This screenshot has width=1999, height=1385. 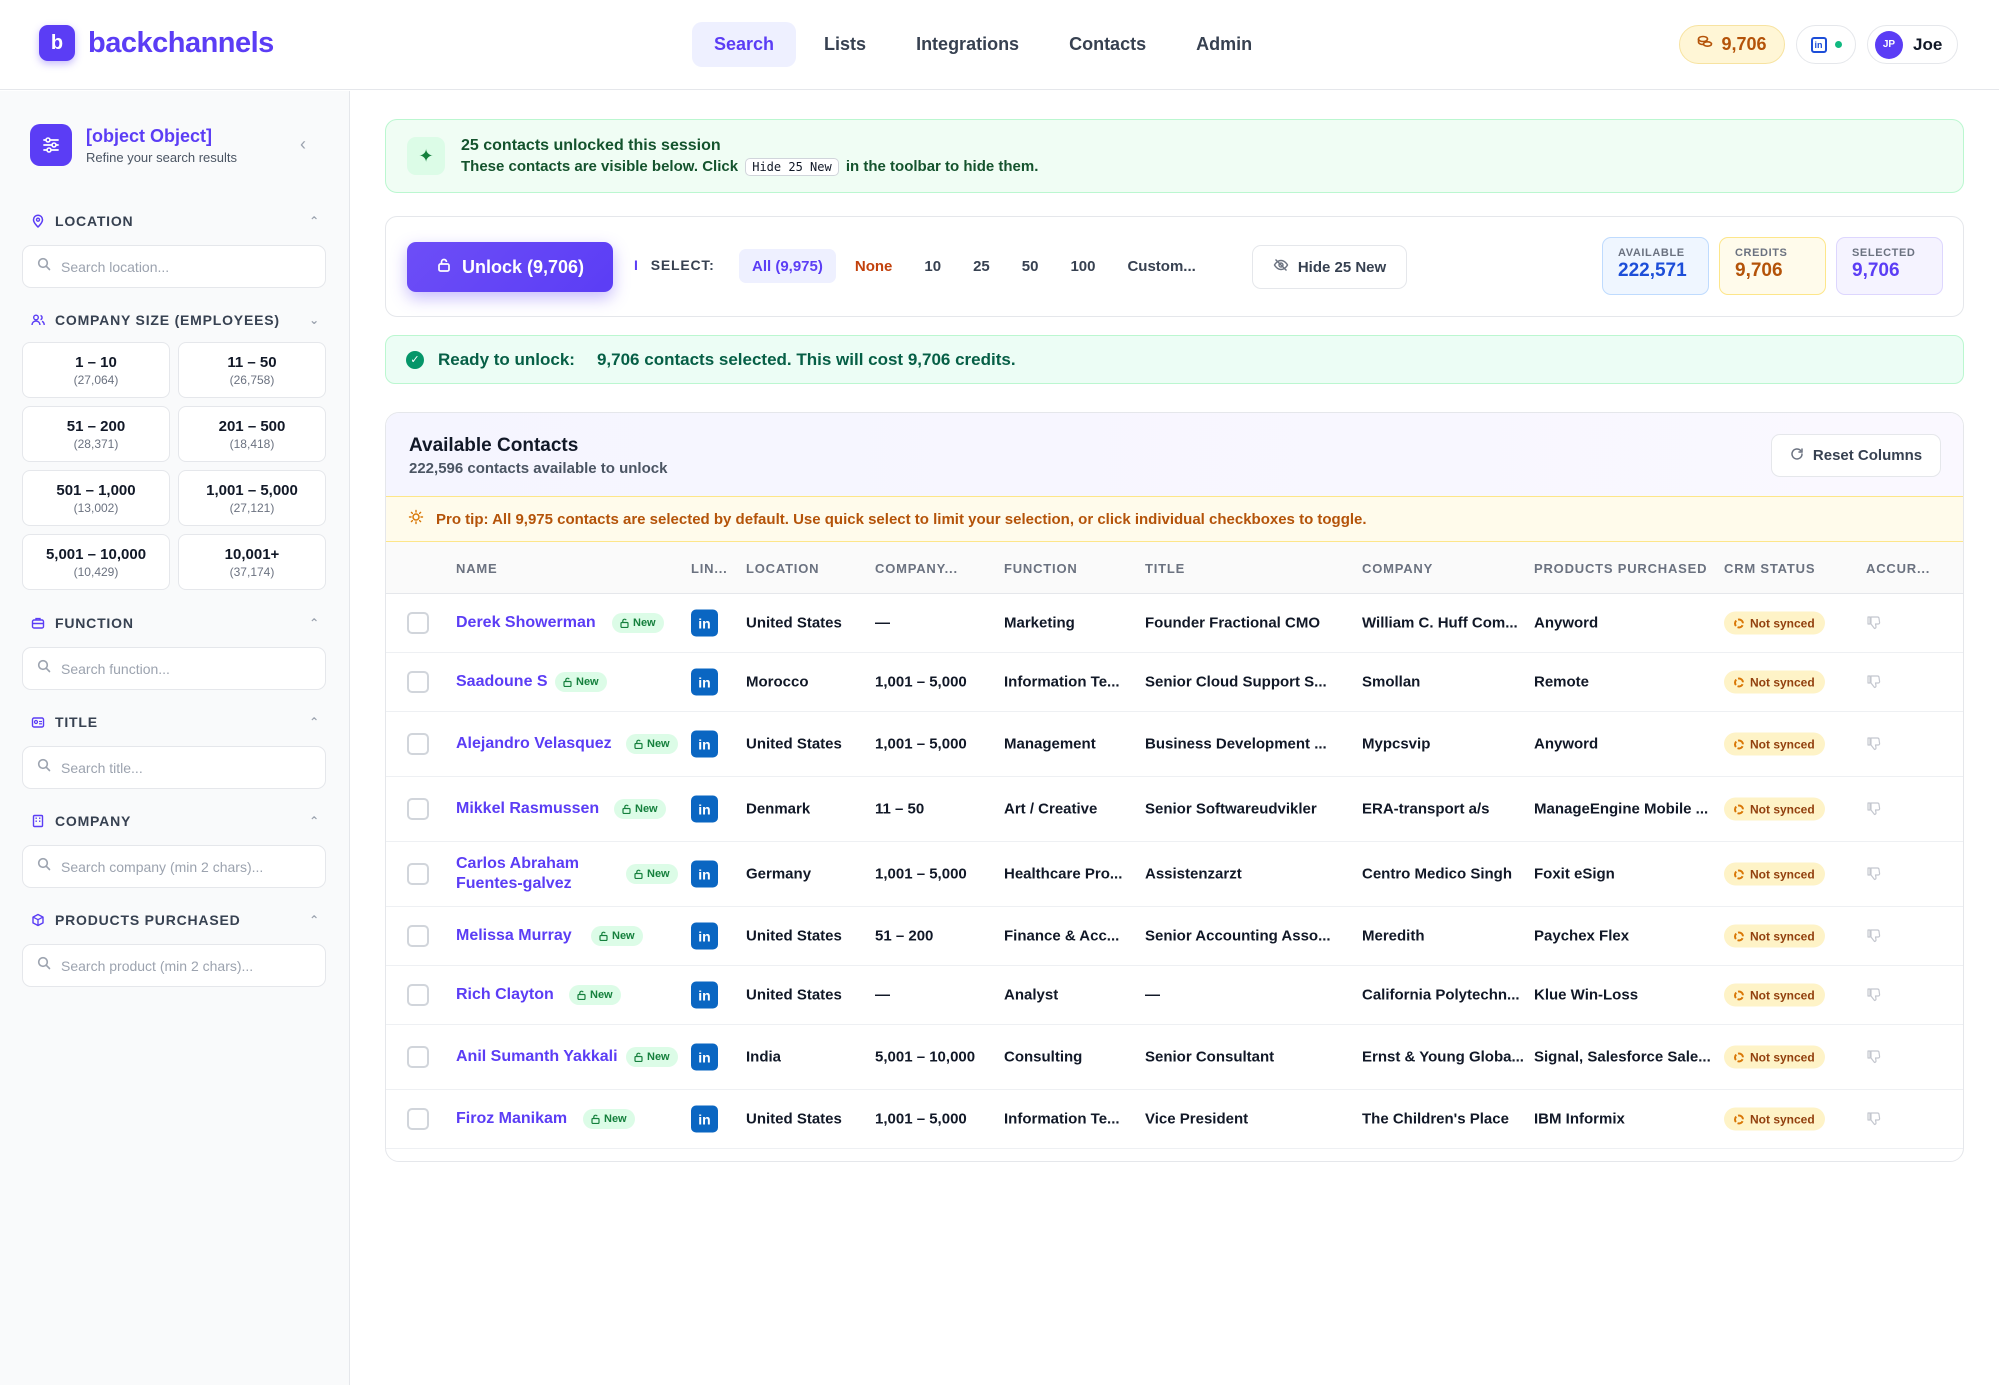 What do you see at coordinates (1620, 568) in the screenshot?
I see `column-header: PRODUCTS PURCHASED` at bounding box center [1620, 568].